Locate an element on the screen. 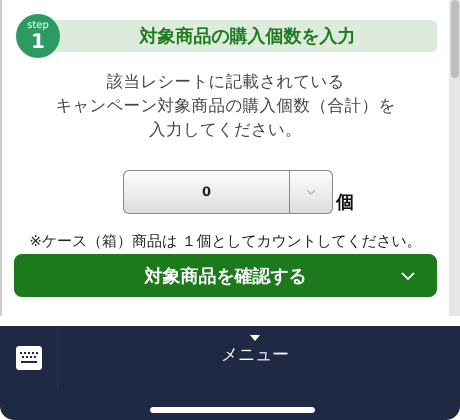  step-badge: step 1 is located at coordinates (38, 36).